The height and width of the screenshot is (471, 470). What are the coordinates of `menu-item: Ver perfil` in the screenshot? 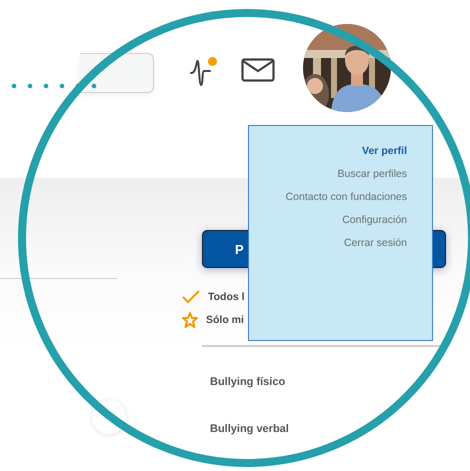 It's located at (384, 151).